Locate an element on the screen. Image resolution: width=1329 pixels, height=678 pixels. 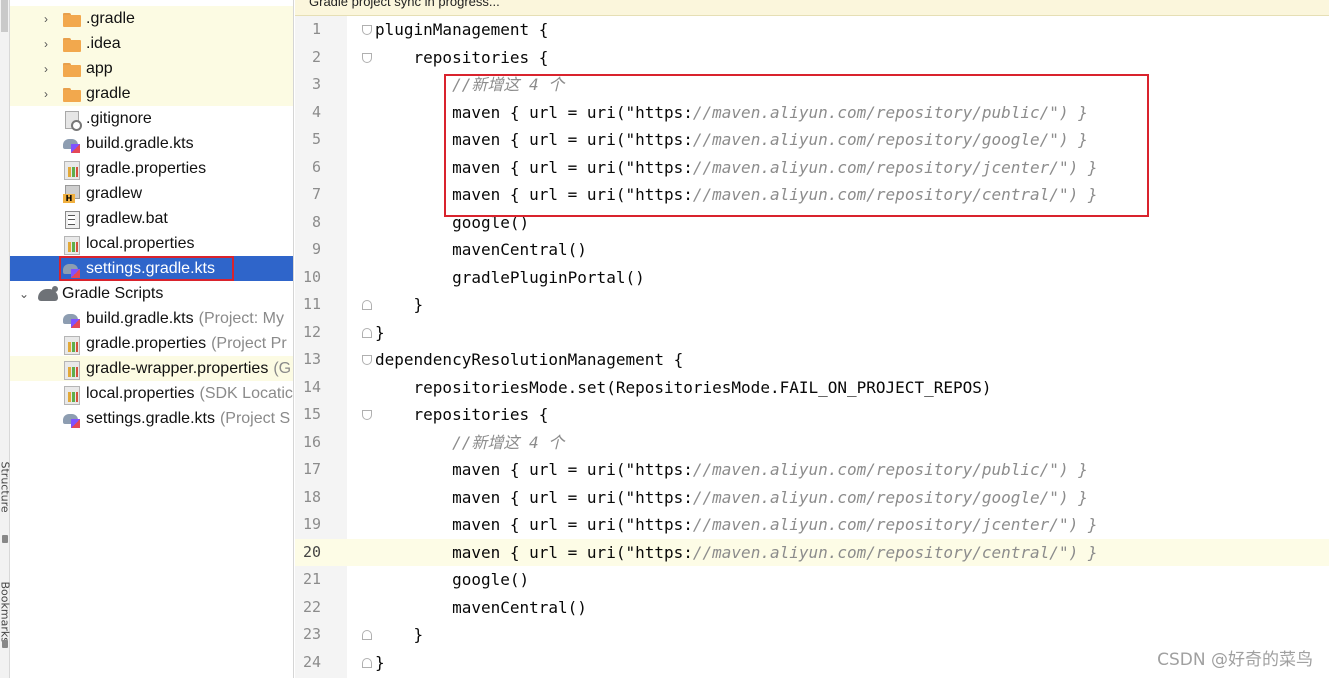
tree-item: settings.gradle.kts (Project S is located at coordinates (151, 418).